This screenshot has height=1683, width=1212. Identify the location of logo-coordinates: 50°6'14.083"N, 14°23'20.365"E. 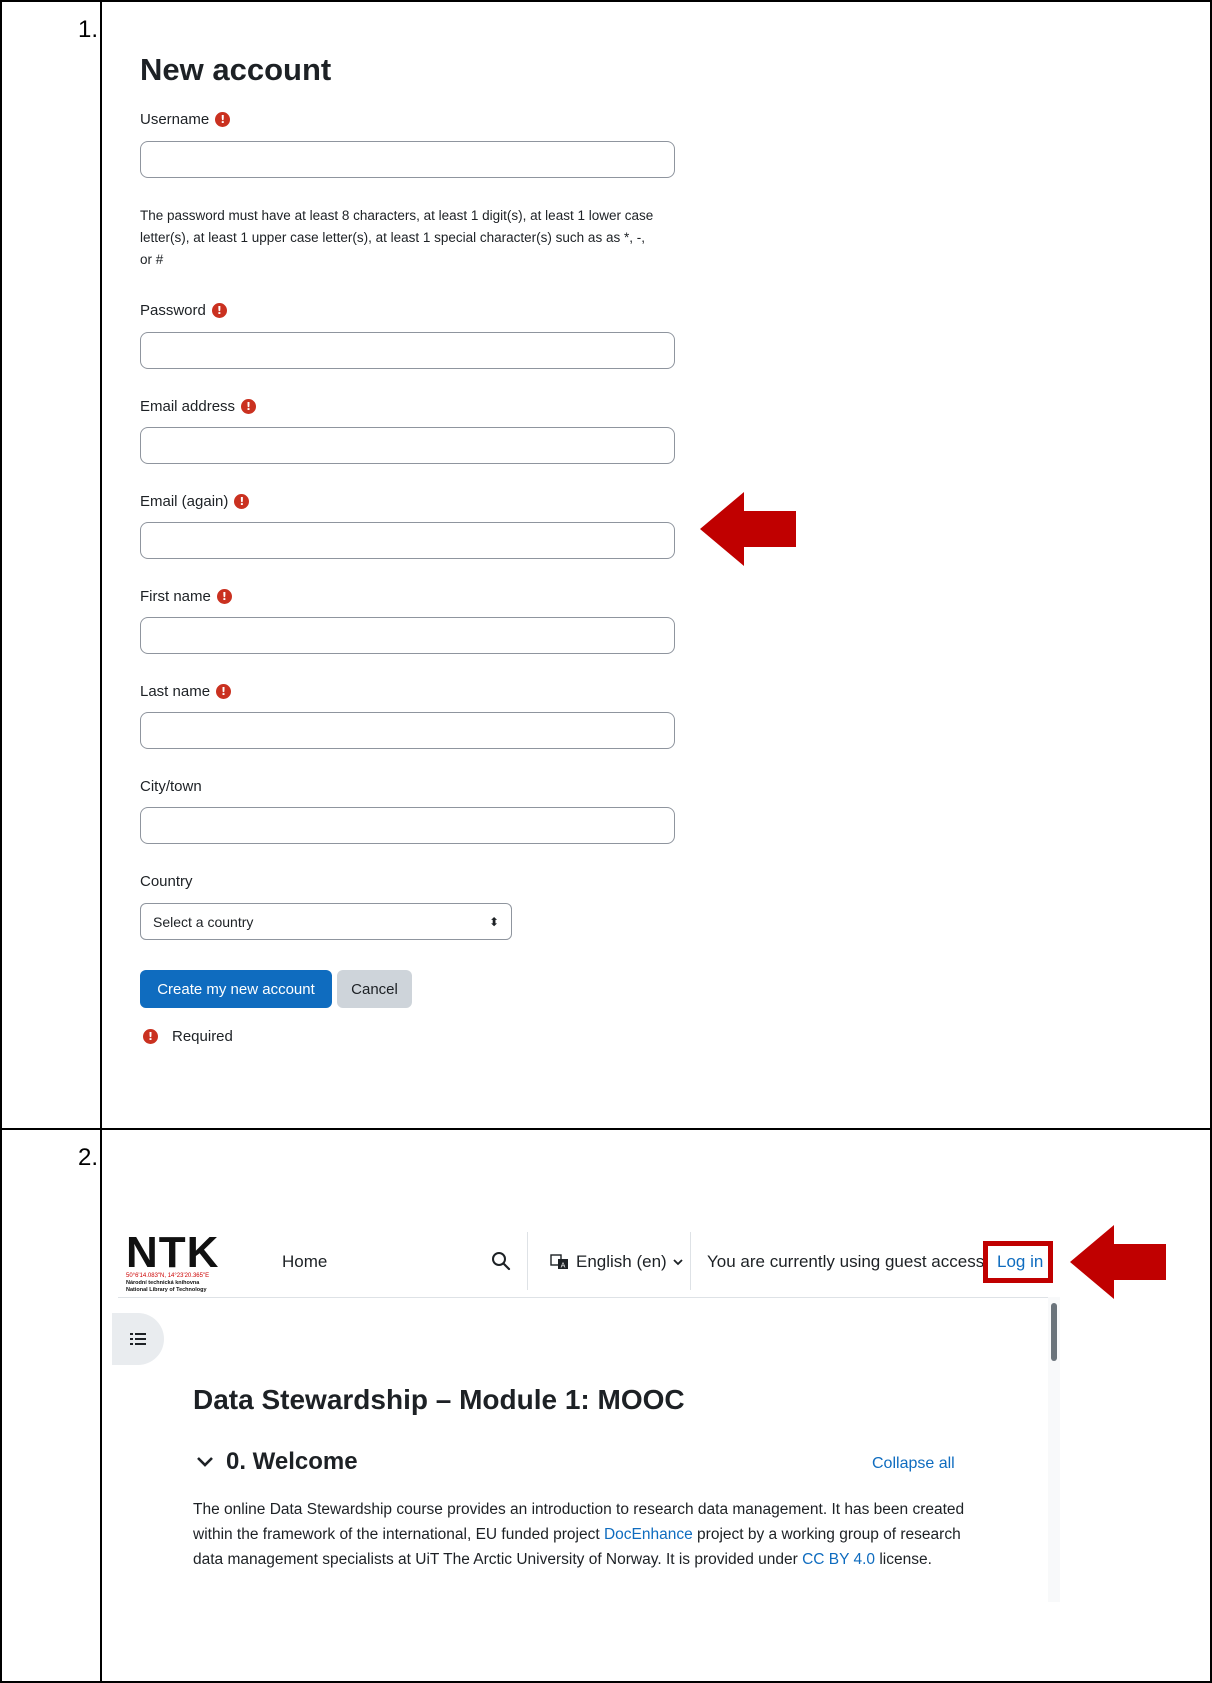
(168, 1276).